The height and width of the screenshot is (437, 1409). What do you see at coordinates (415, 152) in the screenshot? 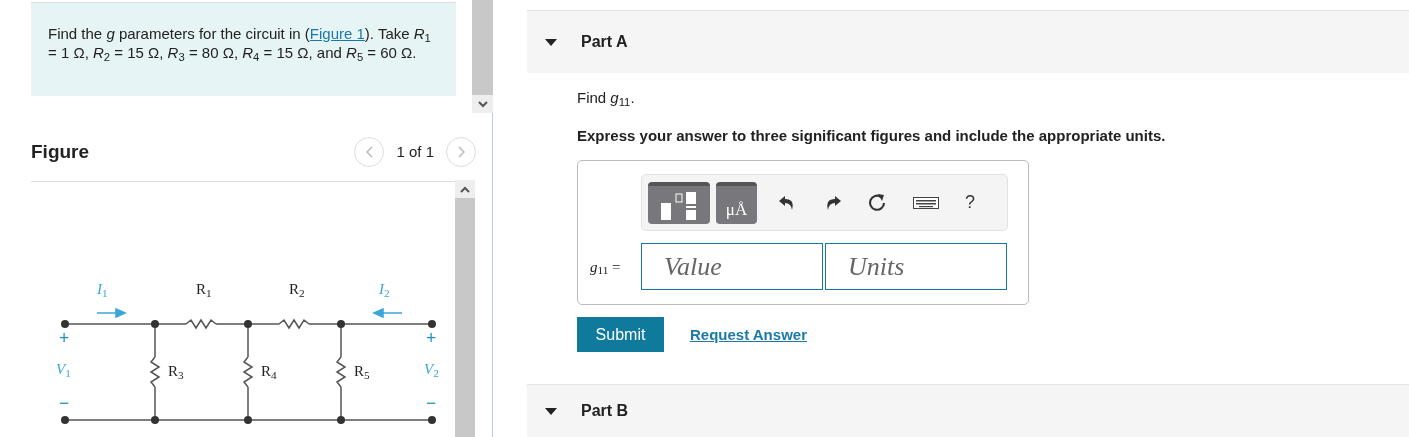
I see `page-counter: 1 of 1` at bounding box center [415, 152].